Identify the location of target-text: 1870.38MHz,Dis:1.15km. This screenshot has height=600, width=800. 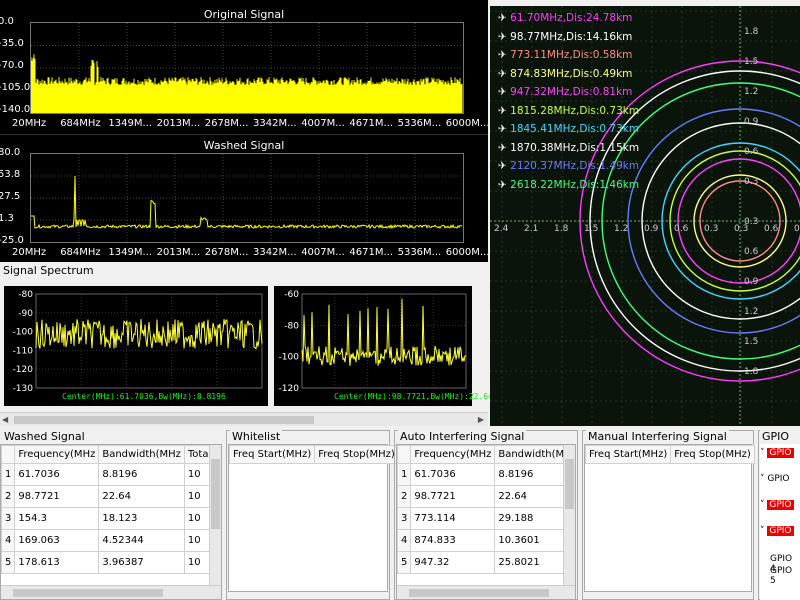
(575, 147).